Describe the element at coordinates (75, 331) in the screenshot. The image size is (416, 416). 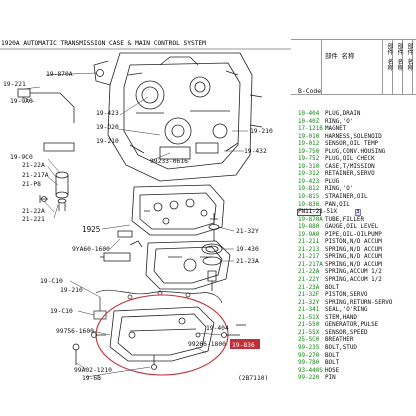
I see `label-99756-1600: 99756-1600` at that location.